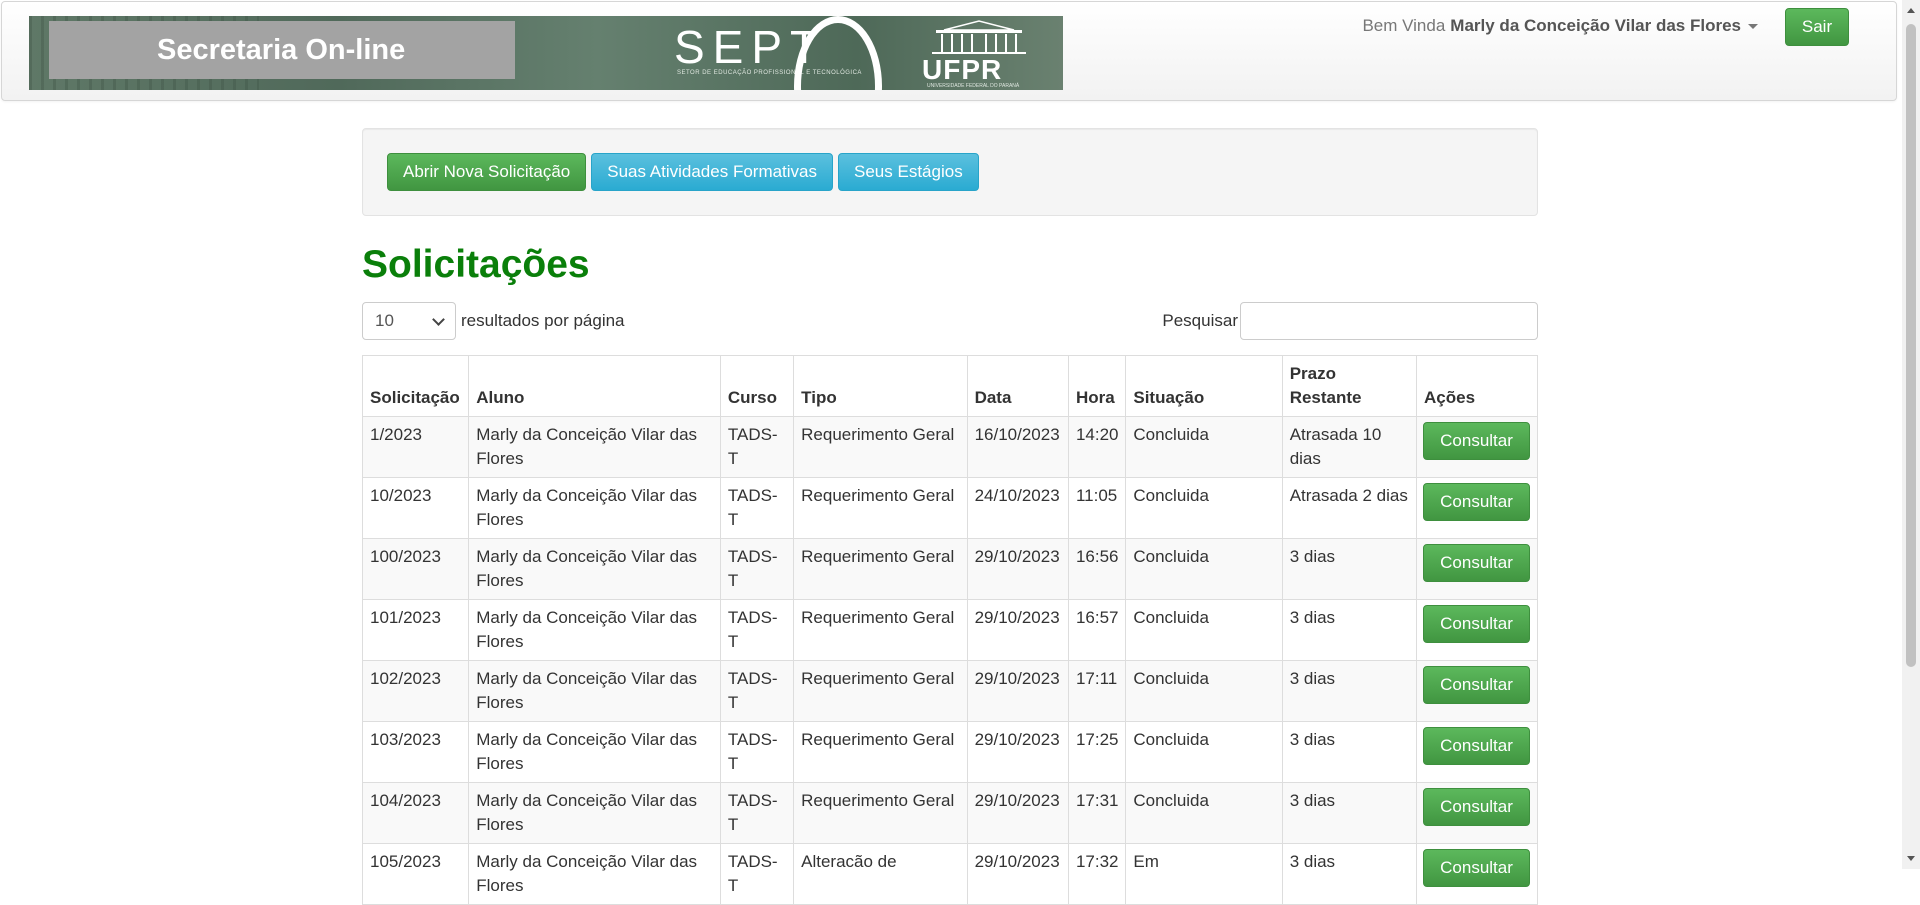  What do you see at coordinates (415, 874) in the screenshot?
I see `request-id-cell: 105/2023` at bounding box center [415, 874].